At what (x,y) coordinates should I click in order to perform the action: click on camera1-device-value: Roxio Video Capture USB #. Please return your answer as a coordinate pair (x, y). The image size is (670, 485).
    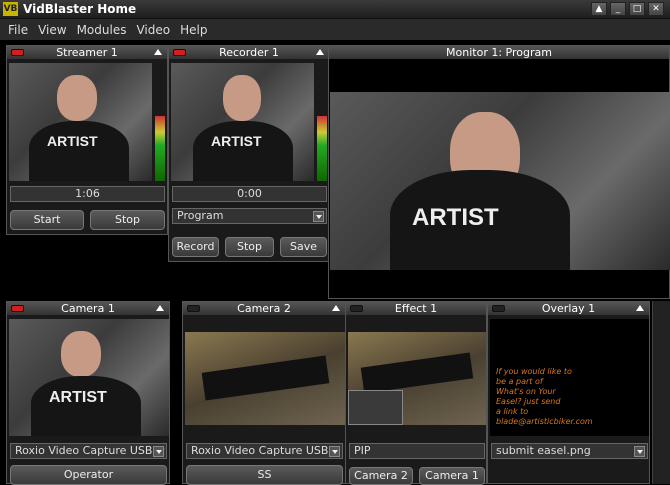
    Looking at the image, I should click on (90, 450).